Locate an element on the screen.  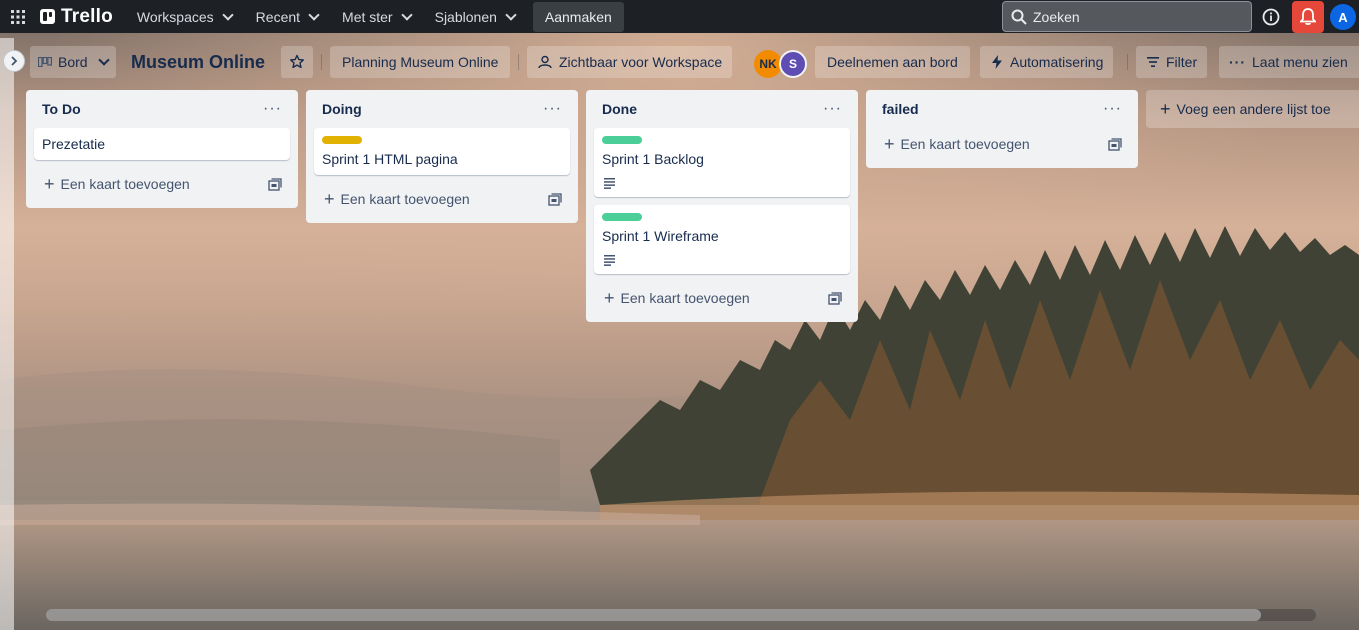
card-title: Sprint 1 Backlog is located at coordinates (653, 159).